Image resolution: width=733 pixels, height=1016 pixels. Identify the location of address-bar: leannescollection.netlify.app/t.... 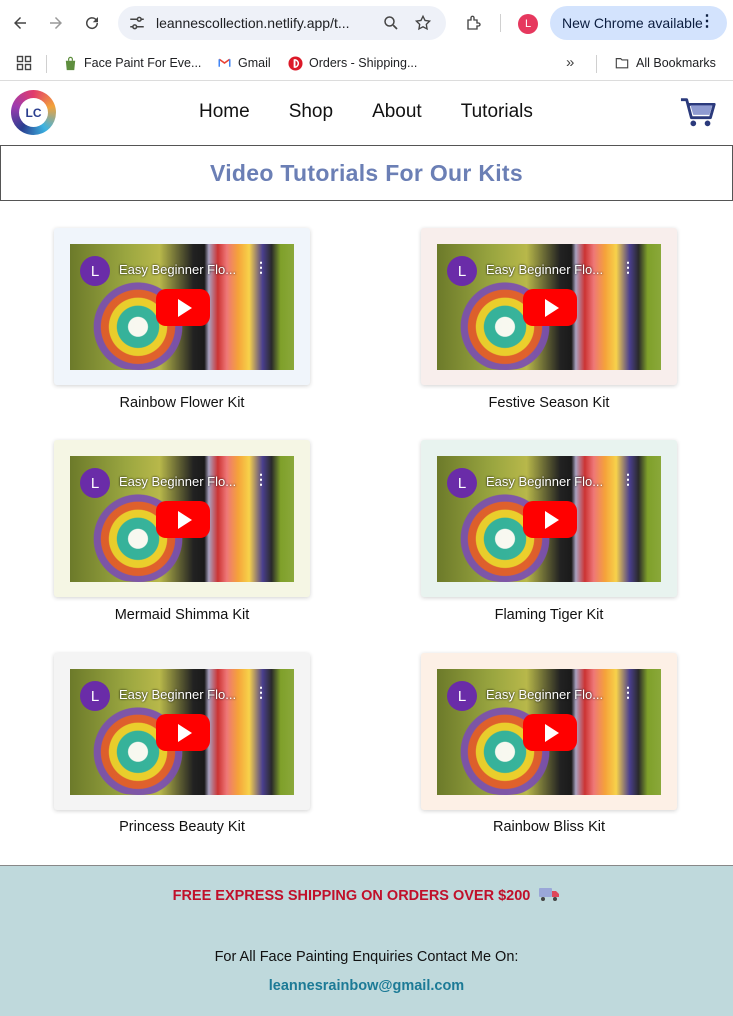
(282, 23).